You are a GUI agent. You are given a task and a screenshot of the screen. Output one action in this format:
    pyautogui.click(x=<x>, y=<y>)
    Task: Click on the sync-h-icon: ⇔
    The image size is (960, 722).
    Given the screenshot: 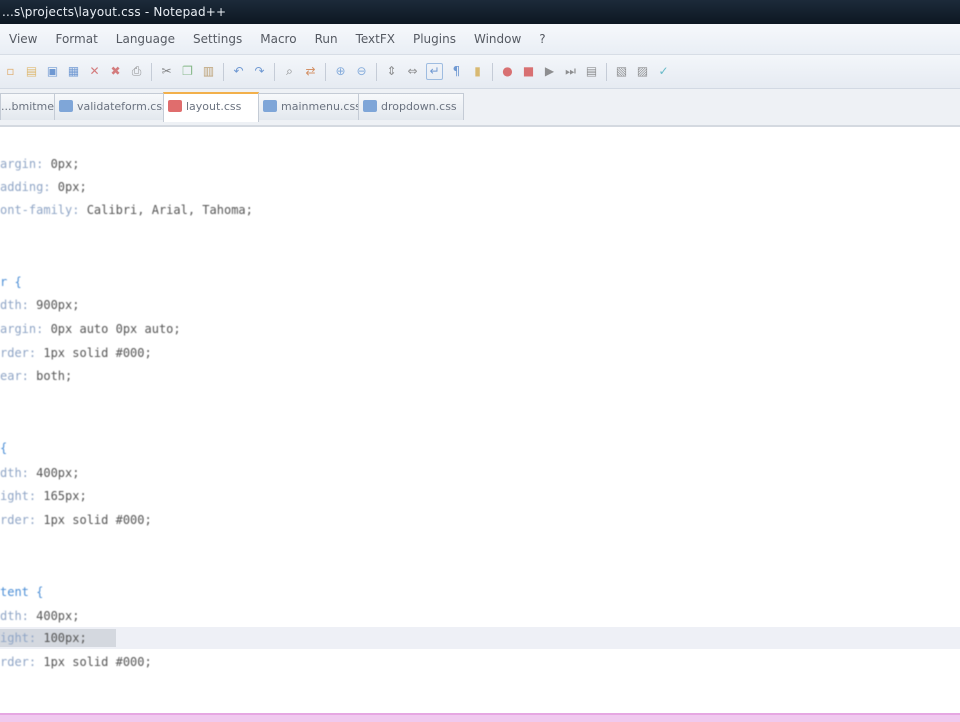 What is the action you would take?
    pyautogui.click(x=412, y=71)
    